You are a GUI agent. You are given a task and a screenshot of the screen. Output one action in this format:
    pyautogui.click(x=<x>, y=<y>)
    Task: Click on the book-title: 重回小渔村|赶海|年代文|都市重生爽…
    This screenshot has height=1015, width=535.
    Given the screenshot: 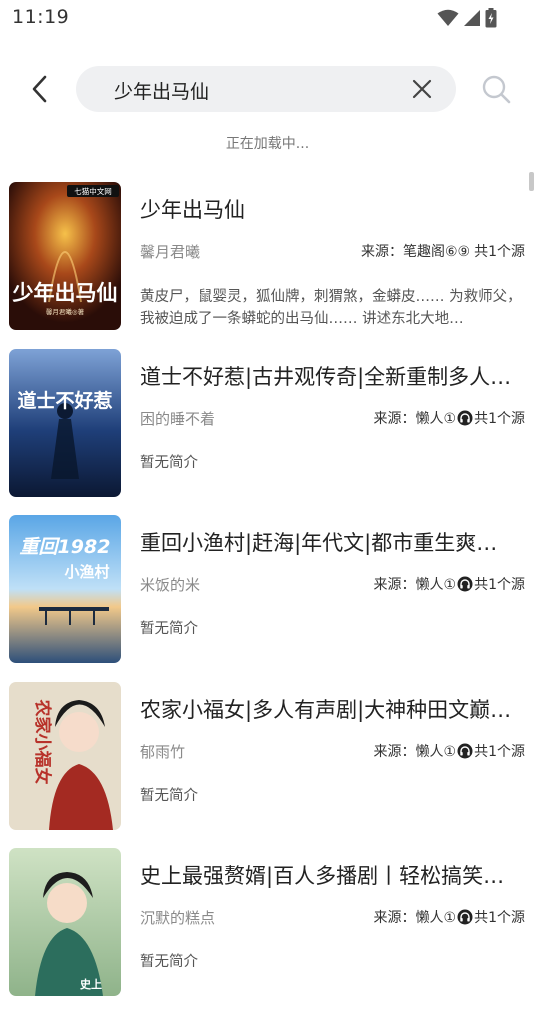 What is the action you would take?
    pyautogui.click(x=319, y=543)
    